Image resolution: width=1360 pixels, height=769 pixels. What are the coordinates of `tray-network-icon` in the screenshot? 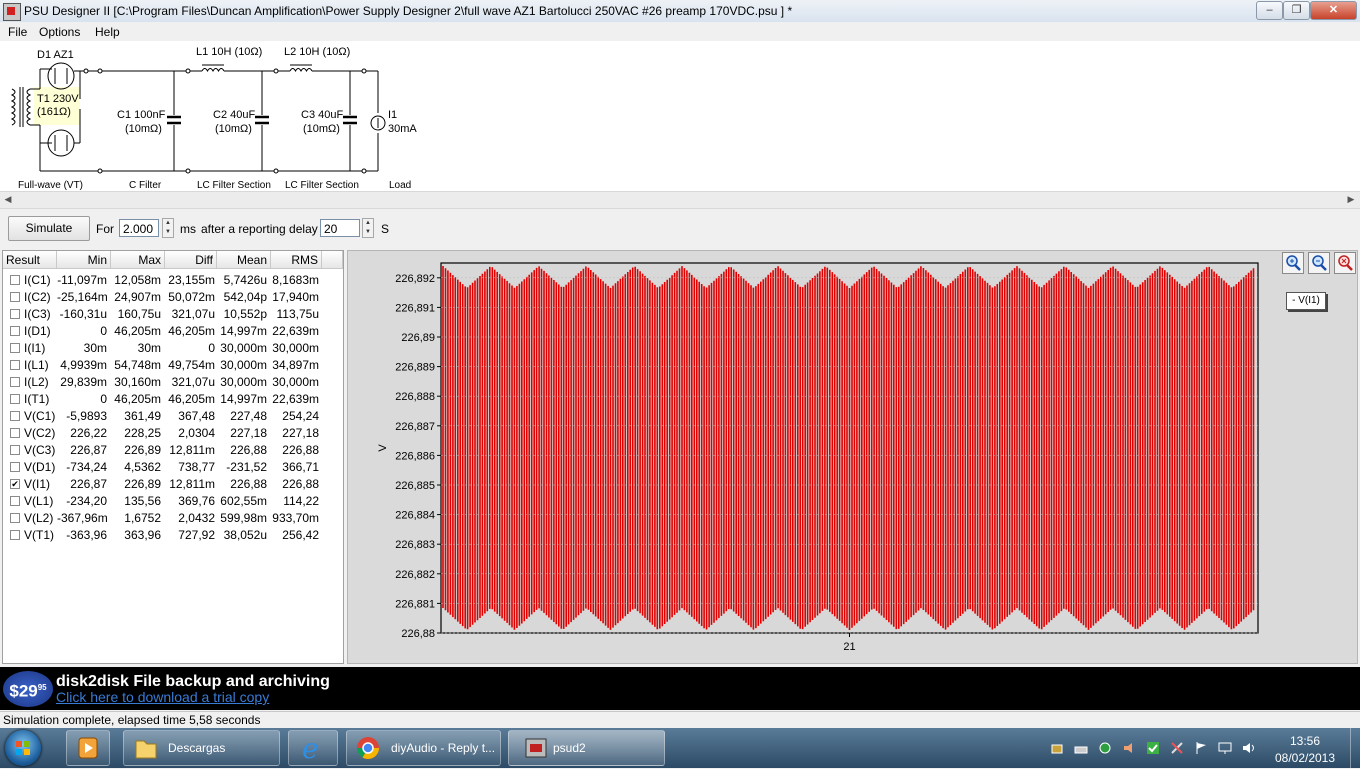 It's located at (1225, 748).